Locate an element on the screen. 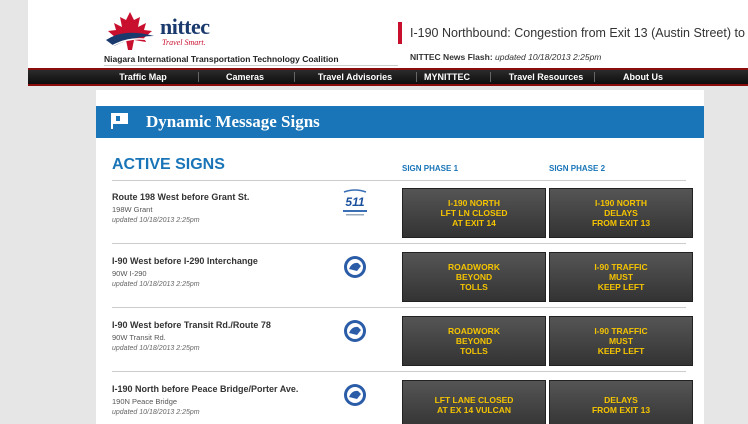  sign-phase-1-heading: SIGN PHASE 1 is located at coordinates (430, 168).